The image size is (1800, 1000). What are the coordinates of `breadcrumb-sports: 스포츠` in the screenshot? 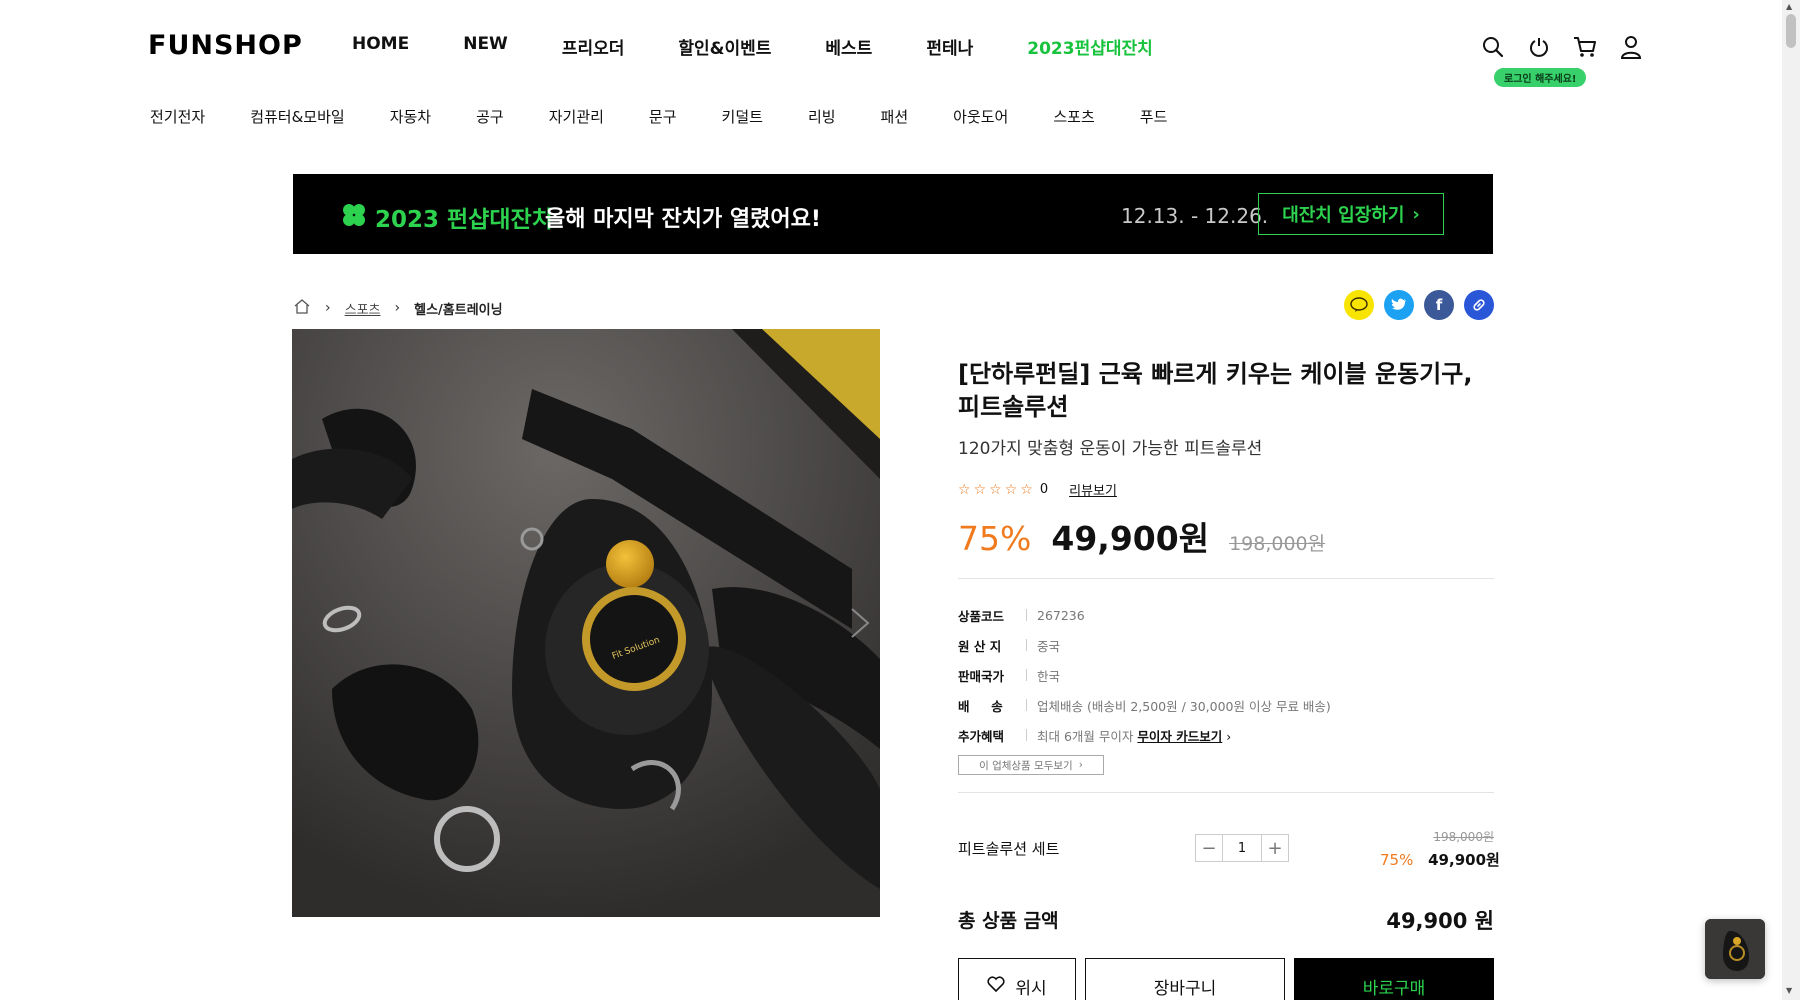 It's located at (363, 308).